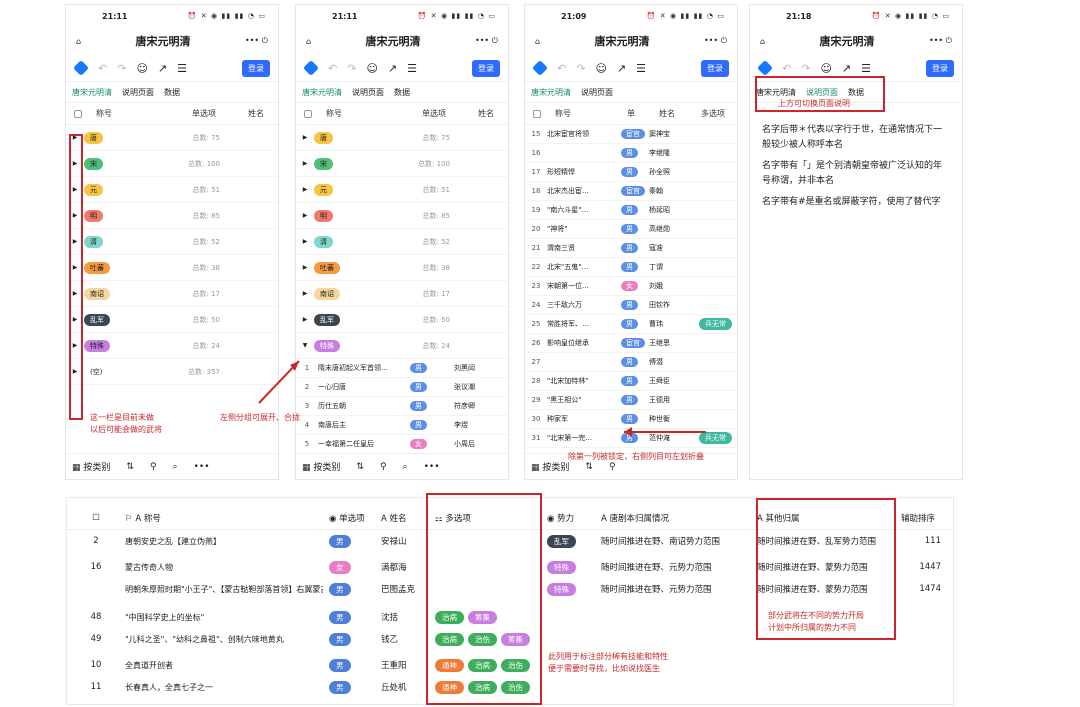 This screenshot has width=1080, height=707. I want to click on select-all-checkbox: ☐, so click(93, 518).